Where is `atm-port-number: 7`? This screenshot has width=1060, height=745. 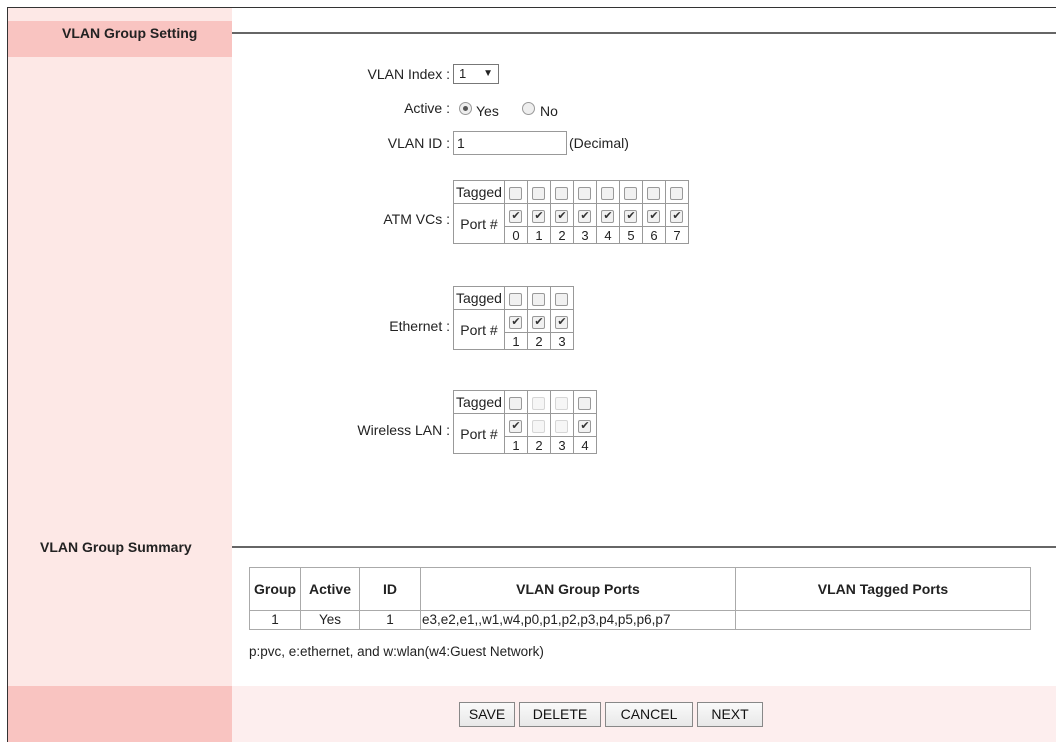 atm-port-number: 7 is located at coordinates (676, 235).